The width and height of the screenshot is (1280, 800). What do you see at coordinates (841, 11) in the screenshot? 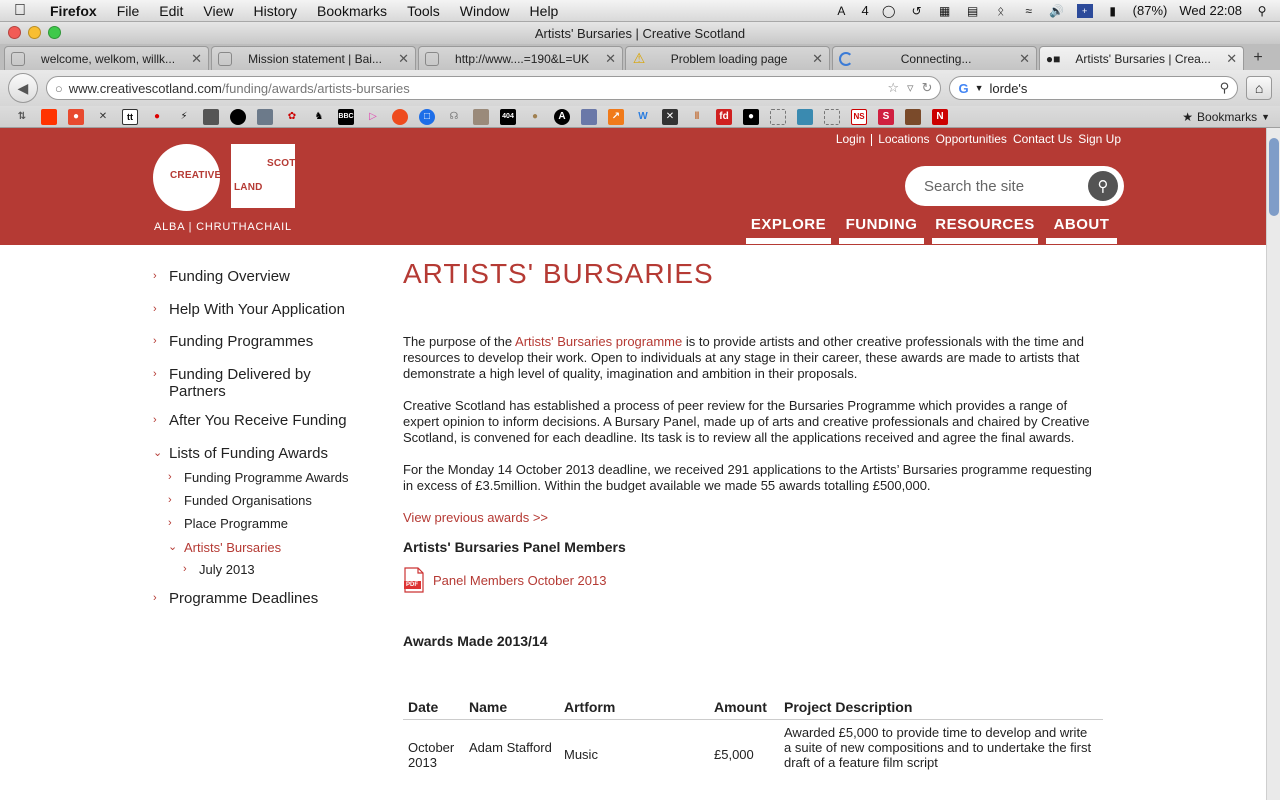
I see `adobe-icon: A` at bounding box center [841, 11].